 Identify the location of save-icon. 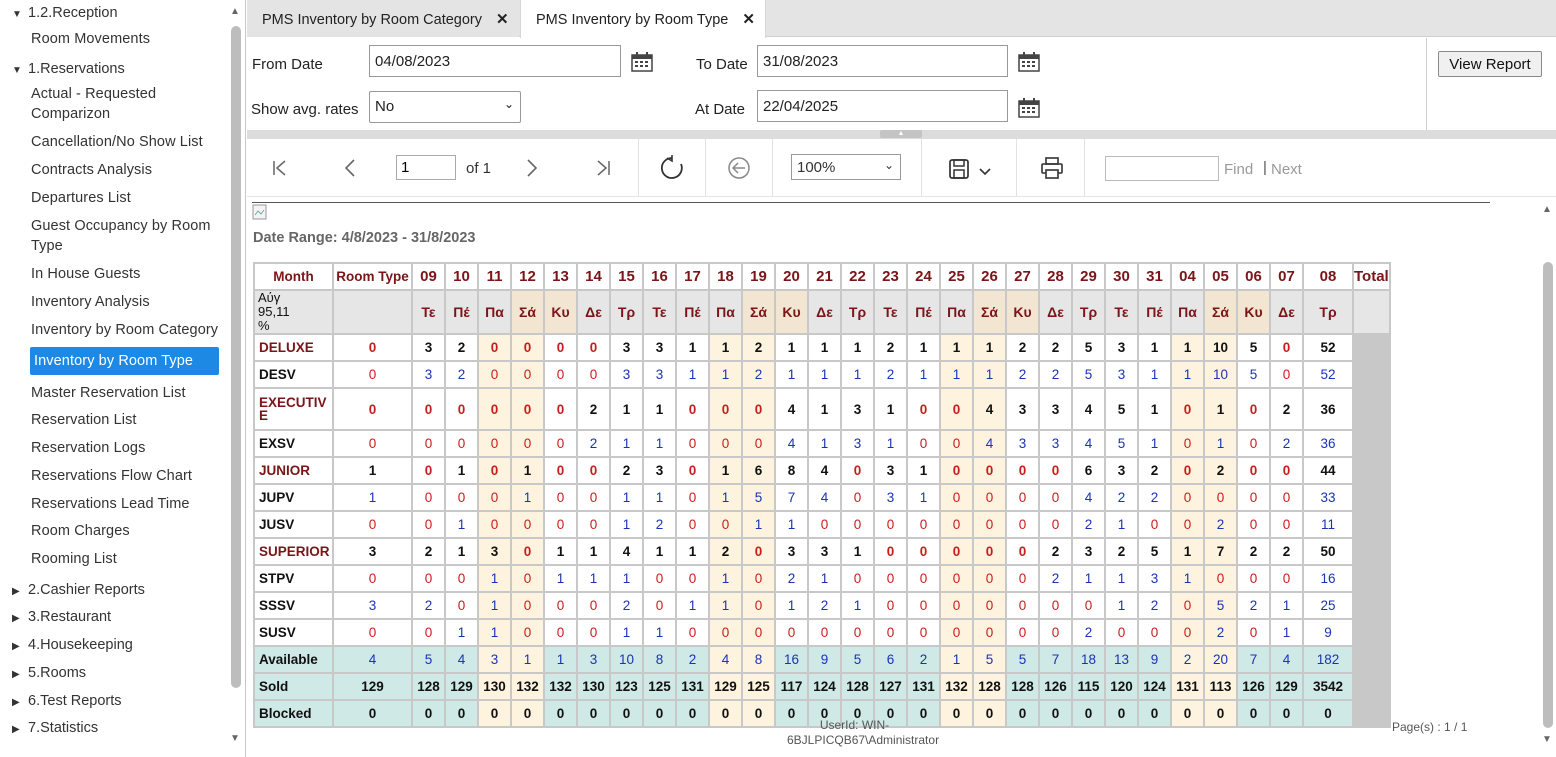
(959, 169).